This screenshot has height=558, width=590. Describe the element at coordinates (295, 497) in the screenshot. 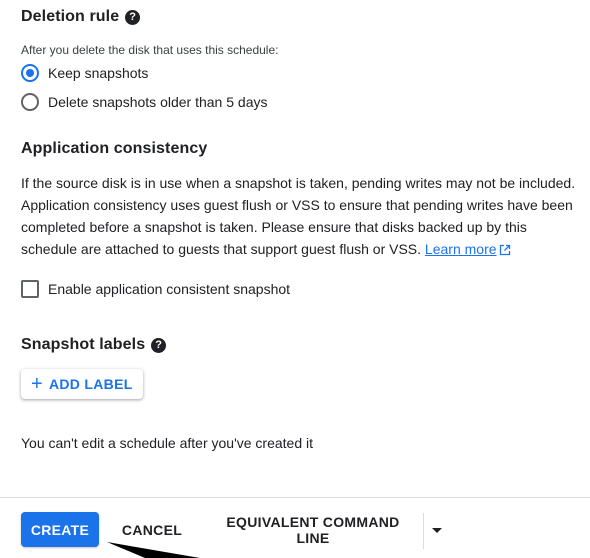

I see `footer-divider` at that location.